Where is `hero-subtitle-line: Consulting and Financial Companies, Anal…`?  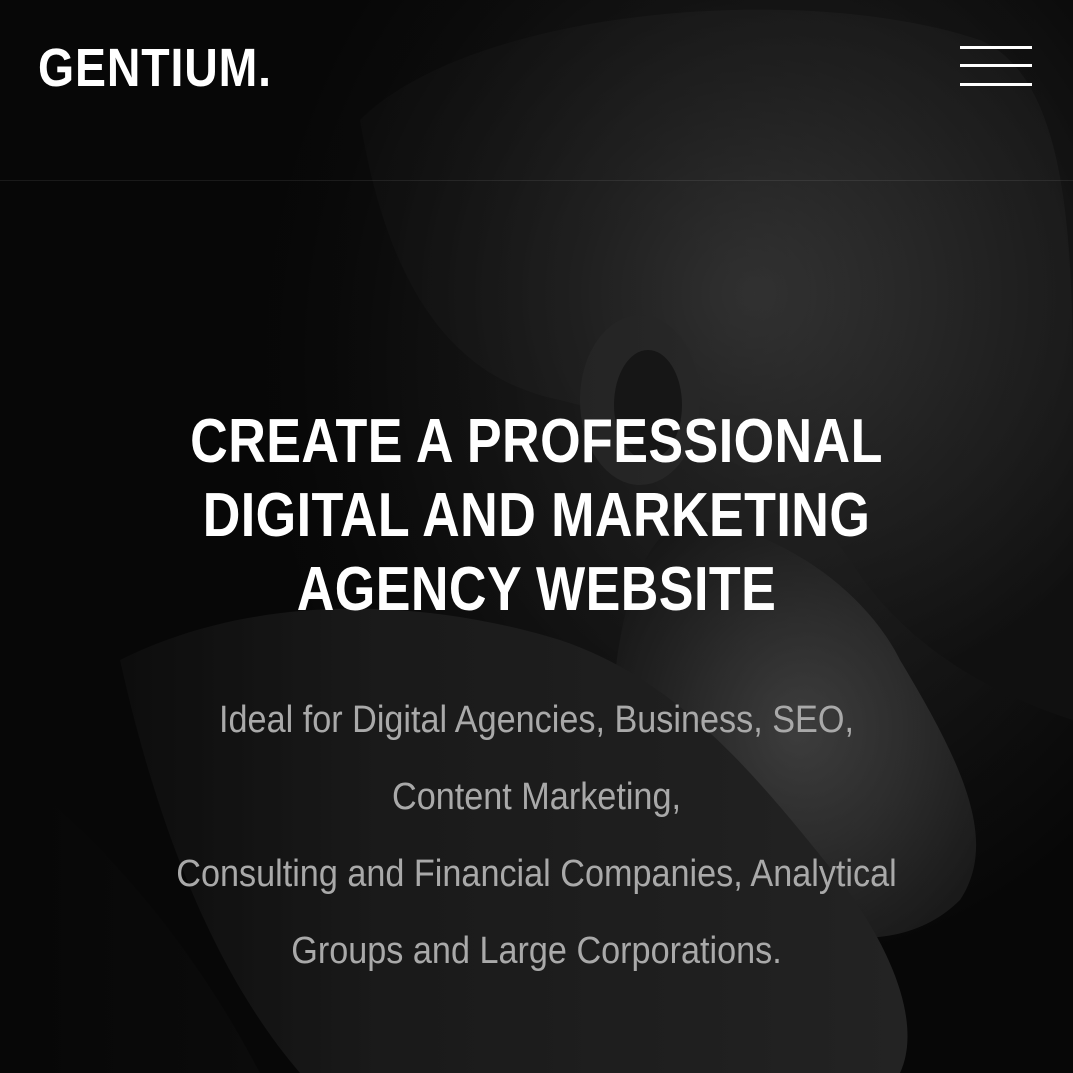
hero-subtitle-line: Consulting and Financial Companies, Anal… is located at coordinates (536, 874).